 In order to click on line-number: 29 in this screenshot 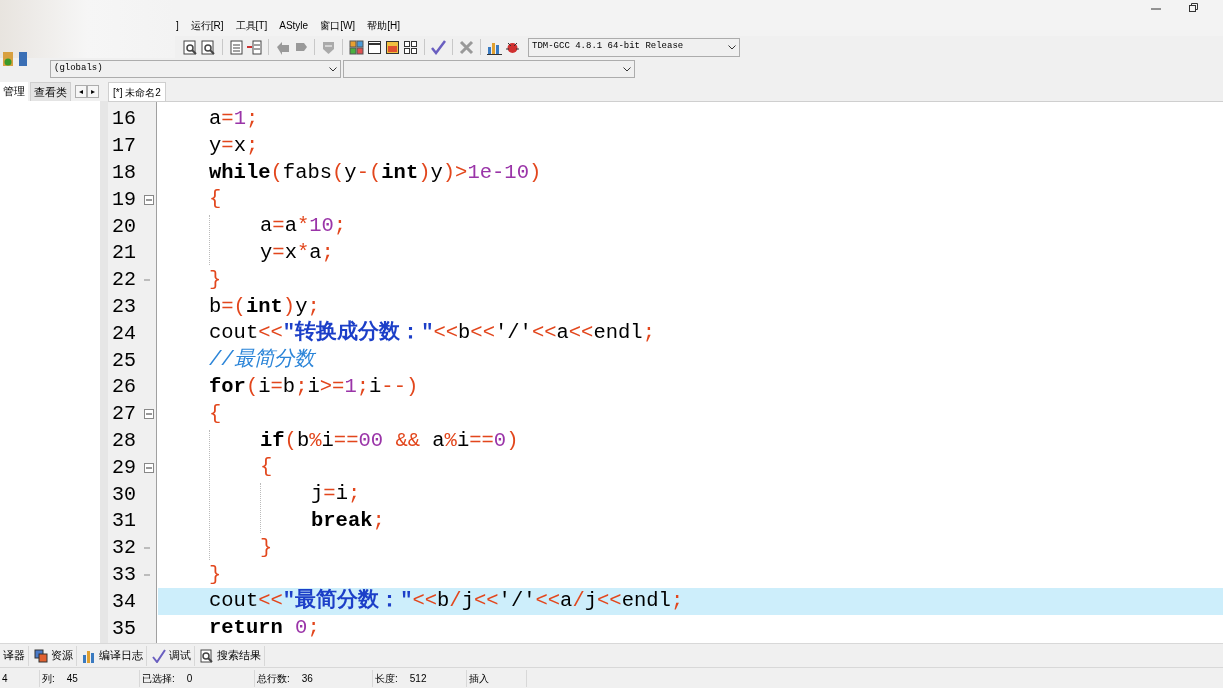, I will do `click(124, 467)`.